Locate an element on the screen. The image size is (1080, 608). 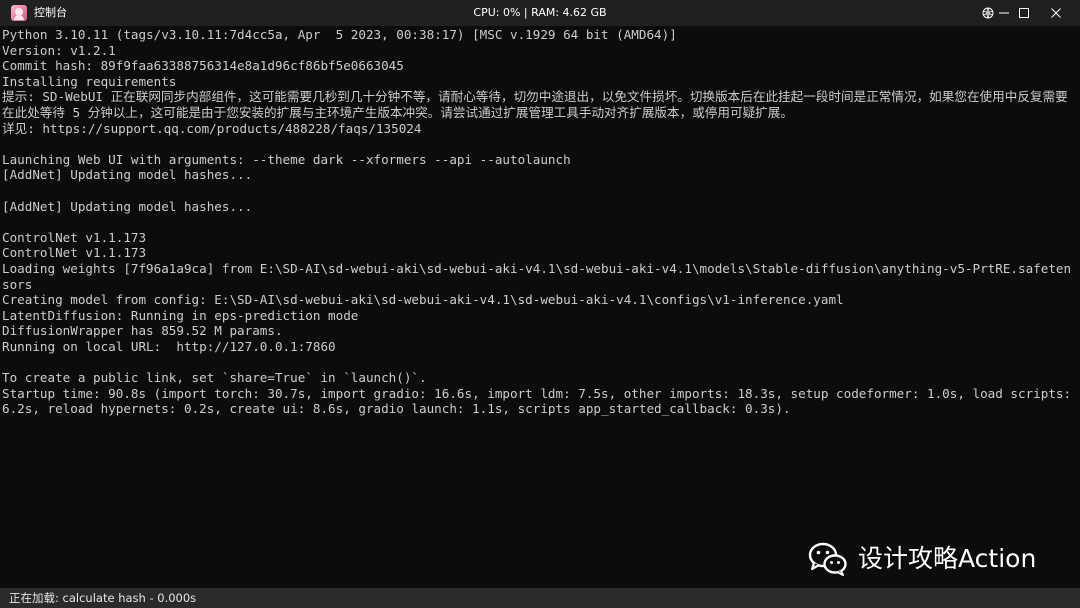
close-button is located at coordinates (1056, 13).